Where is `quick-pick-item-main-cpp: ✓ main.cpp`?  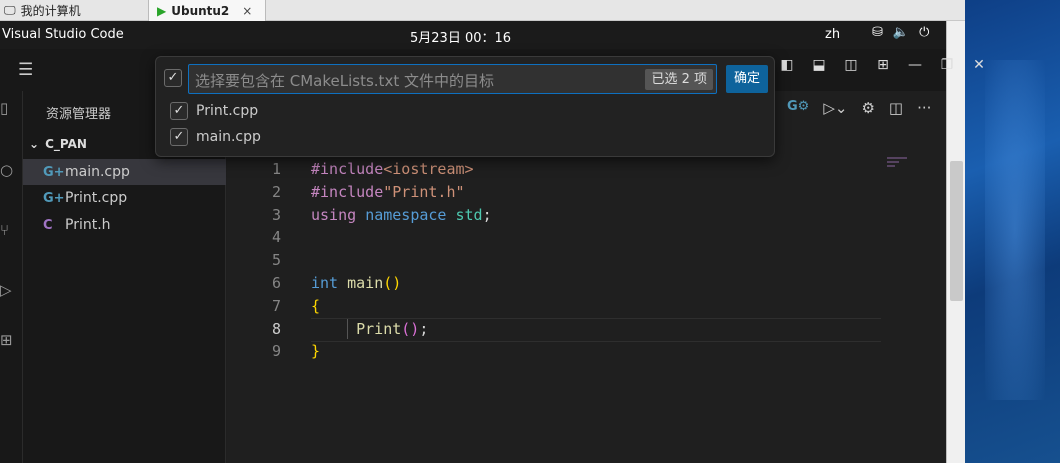
quick-pick-item-main-cpp: ✓ main.cpp is located at coordinates (215, 137).